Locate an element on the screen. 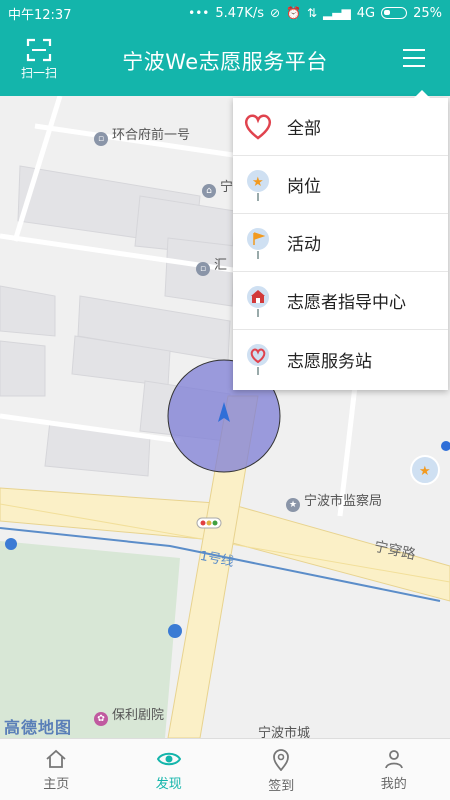 Image resolution: width=450 pixels, height=800 pixels. status-bar: 中午12:37 ••• 5.47K/s ⊘ ⏰ ⇅ ▂▄▆ 4G 25% is located at coordinates (225, 13).